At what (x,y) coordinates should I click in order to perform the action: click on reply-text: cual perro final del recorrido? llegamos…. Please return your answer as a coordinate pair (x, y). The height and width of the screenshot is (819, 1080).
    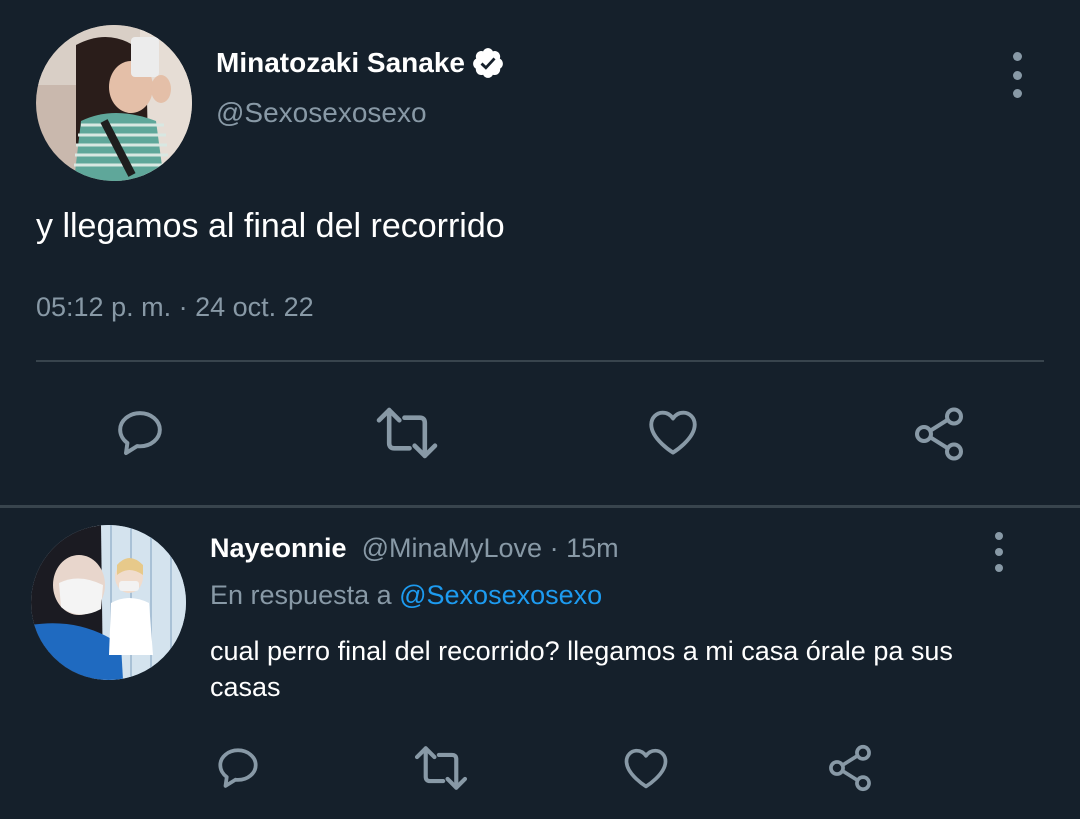
    Looking at the image, I should click on (581, 669).